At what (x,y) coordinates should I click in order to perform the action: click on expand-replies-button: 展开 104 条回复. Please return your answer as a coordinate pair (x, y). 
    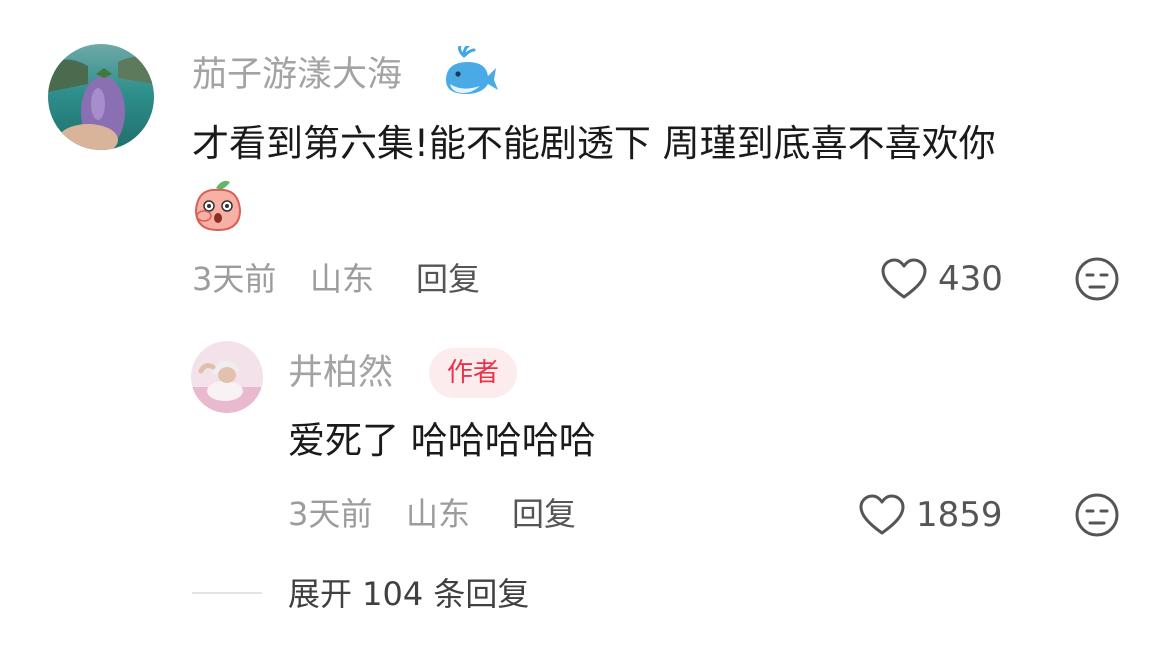
    Looking at the image, I should click on (408, 594).